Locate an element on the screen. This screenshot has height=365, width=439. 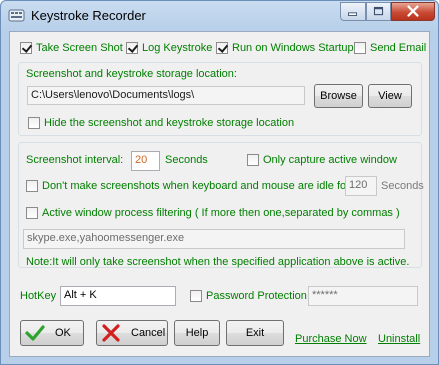
process-filter-input: skype.exe,yahoomessenger.exe is located at coordinates (214, 239).